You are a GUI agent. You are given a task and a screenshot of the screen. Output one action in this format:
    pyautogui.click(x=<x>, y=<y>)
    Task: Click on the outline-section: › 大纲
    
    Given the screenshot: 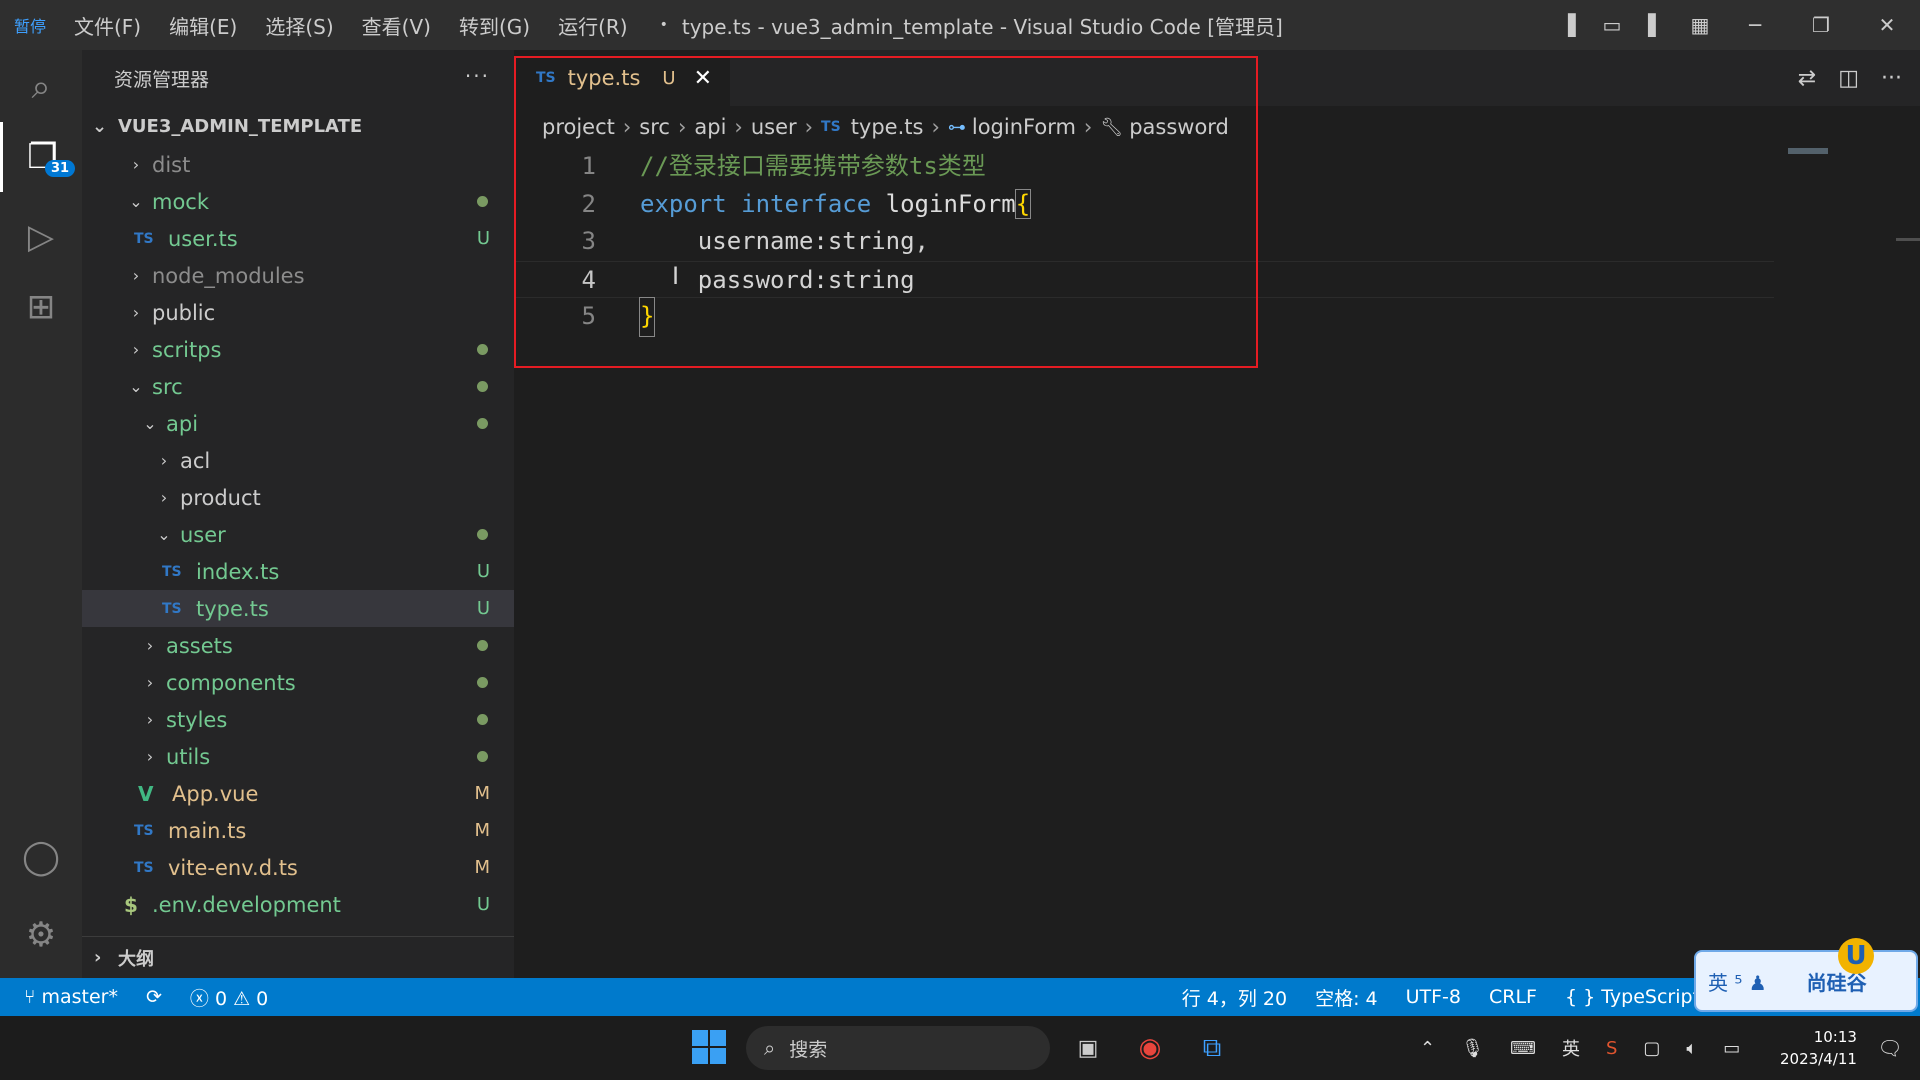 What is the action you would take?
    pyautogui.click(x=298, y=957)
    